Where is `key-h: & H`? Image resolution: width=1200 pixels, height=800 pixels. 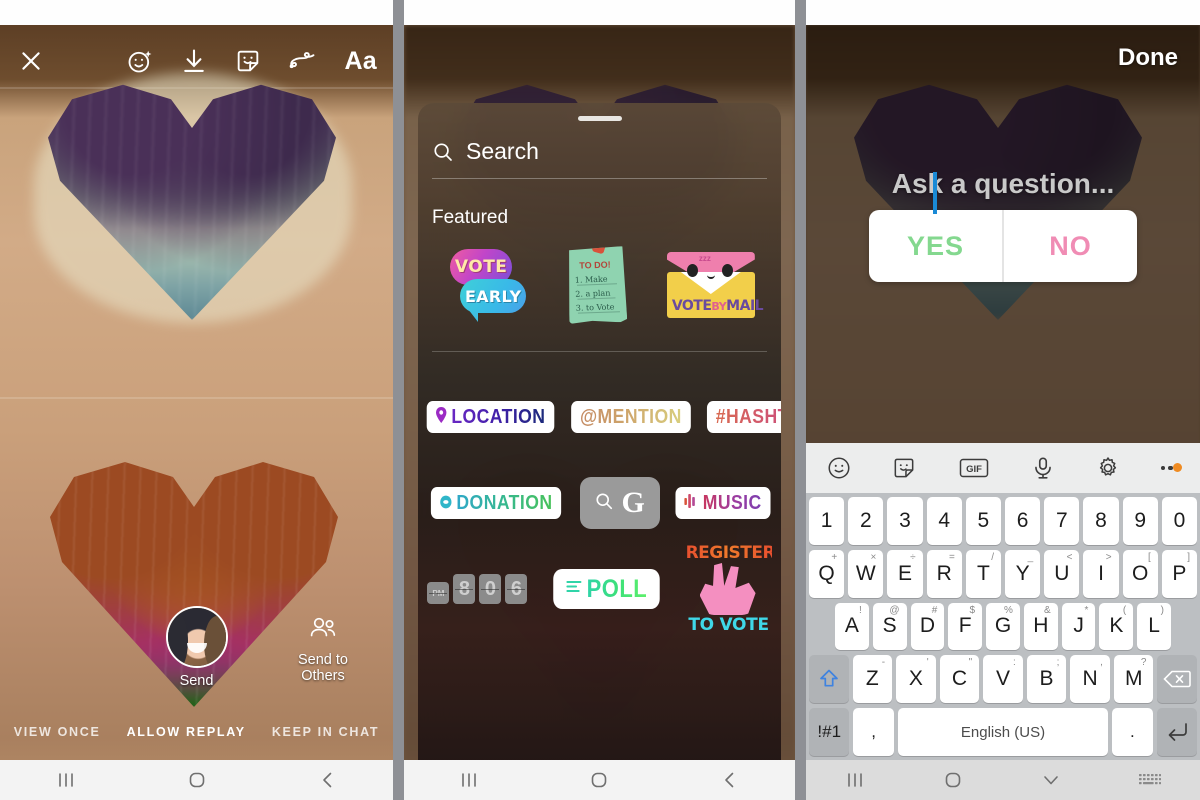
key-h: & H is located at coordinates (1040, 626).